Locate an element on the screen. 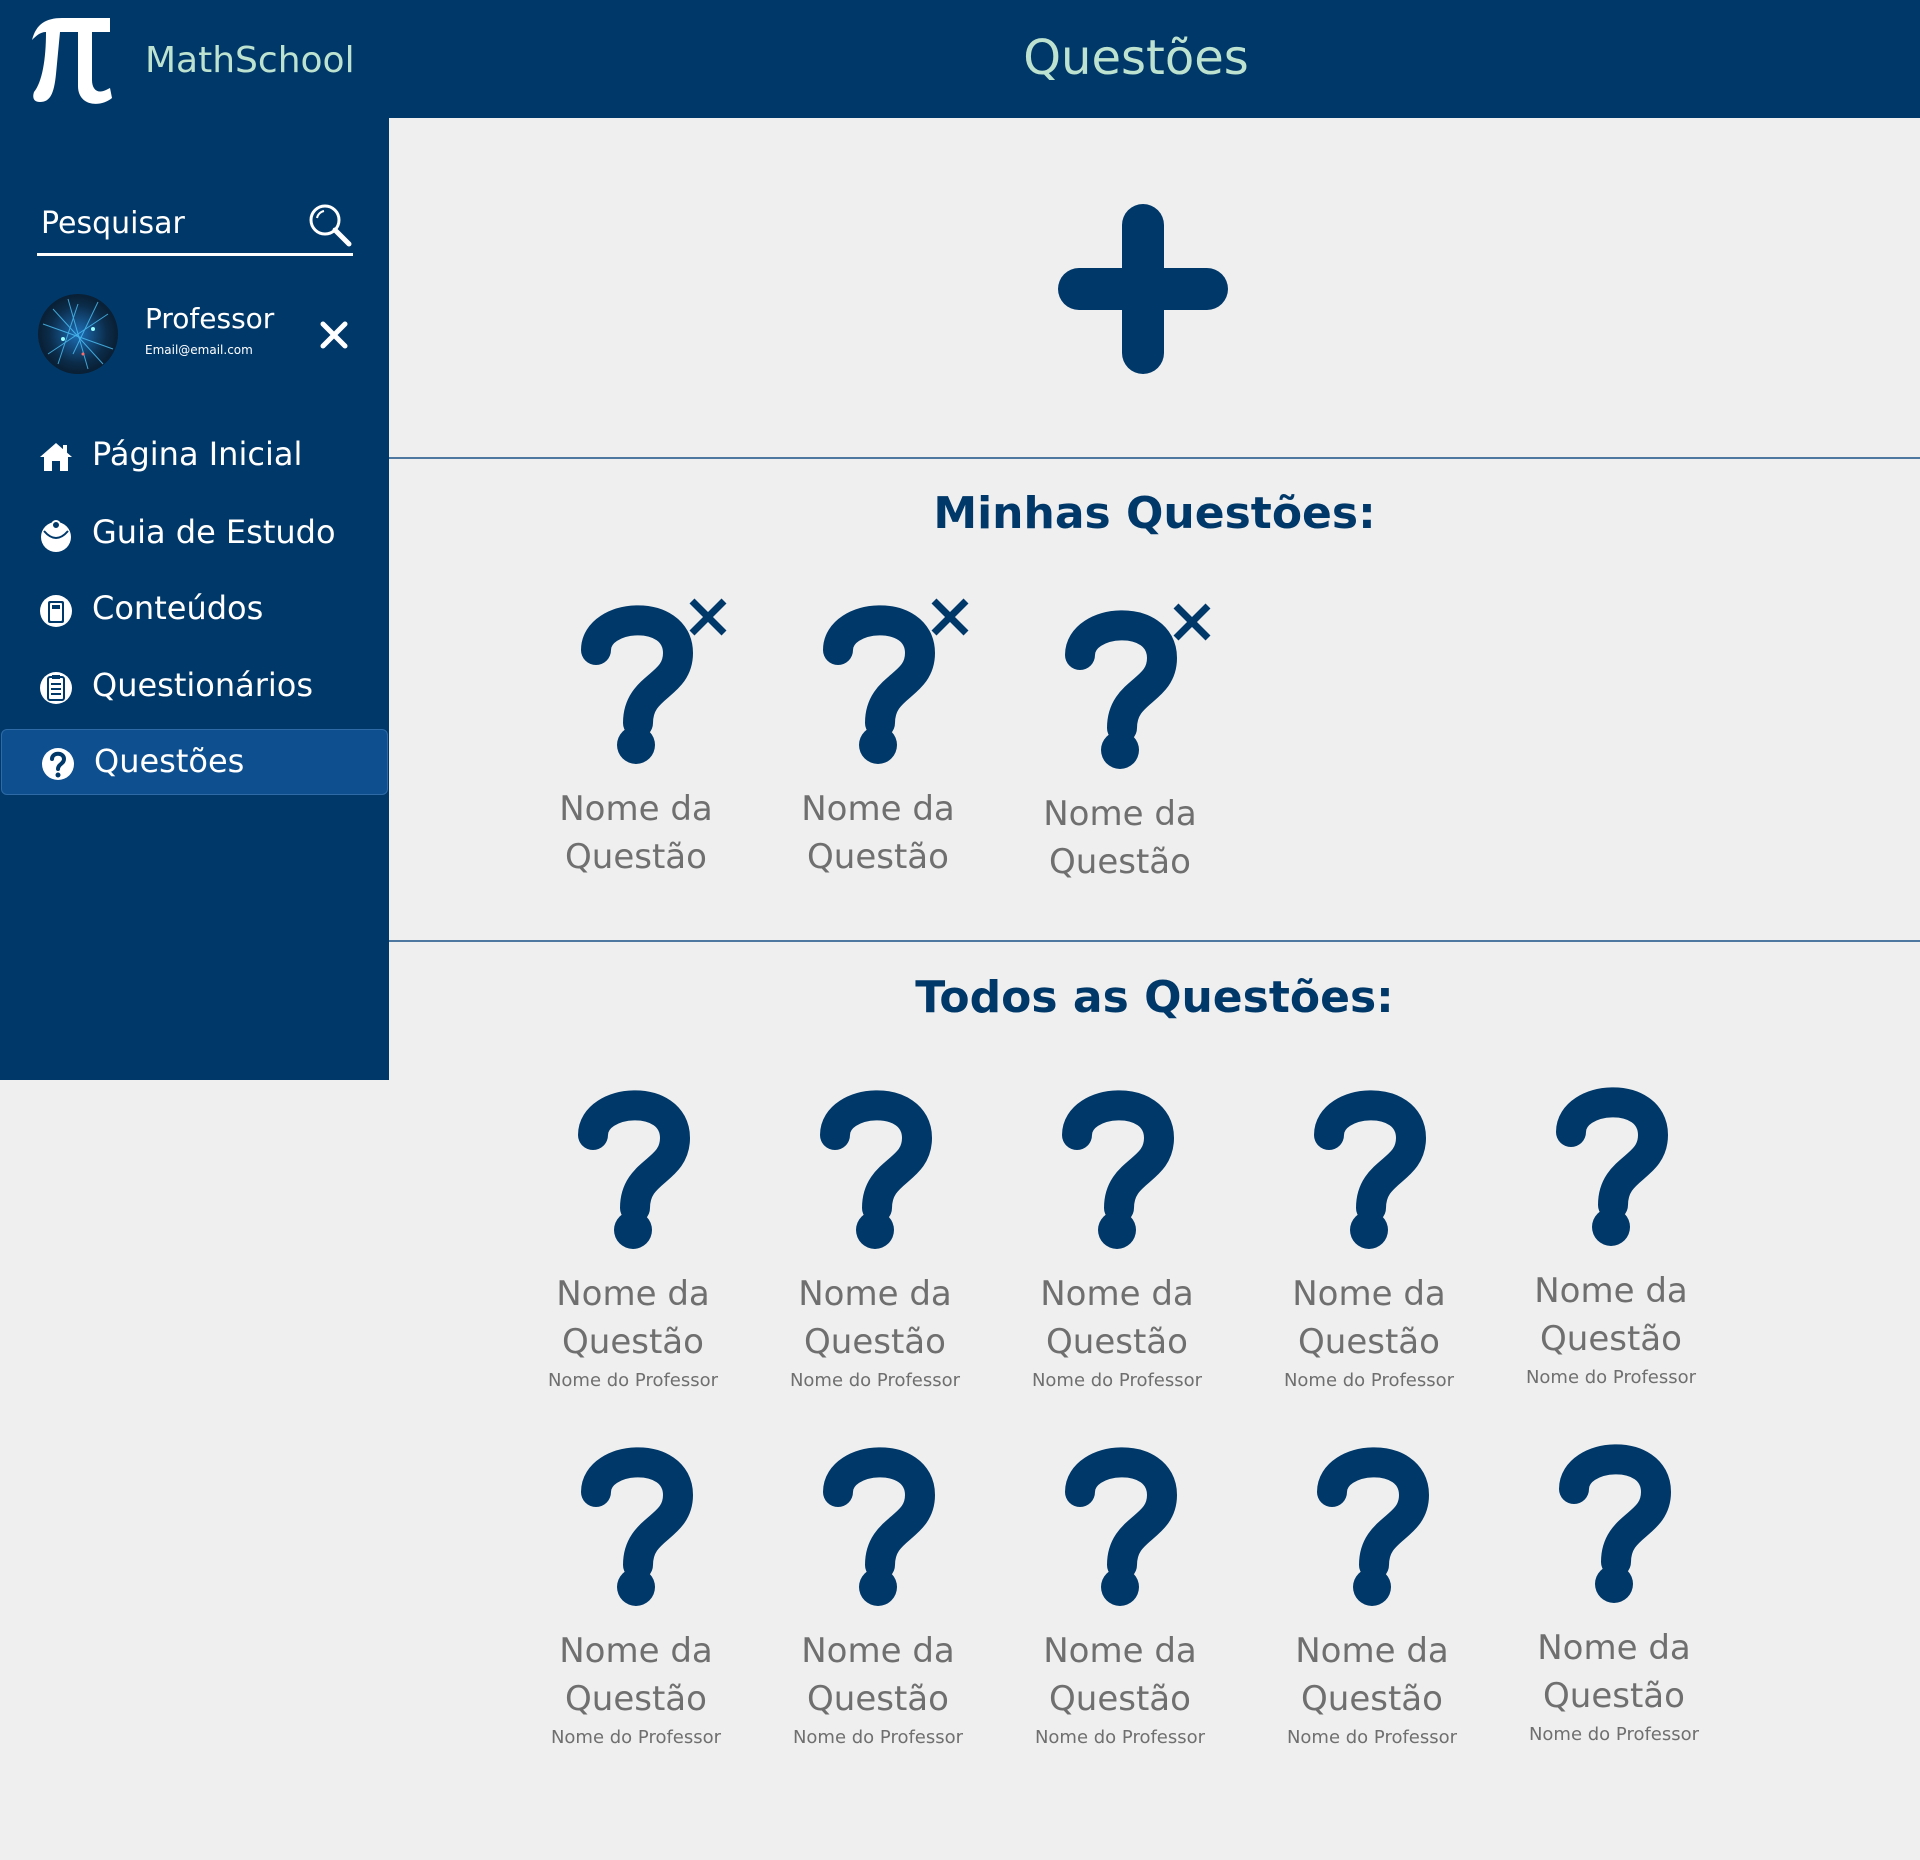 This screenshot has height=1860, width=1920. sidebar-item-pagina-inicial: Página Inicial is located at coordinates (194, 456).